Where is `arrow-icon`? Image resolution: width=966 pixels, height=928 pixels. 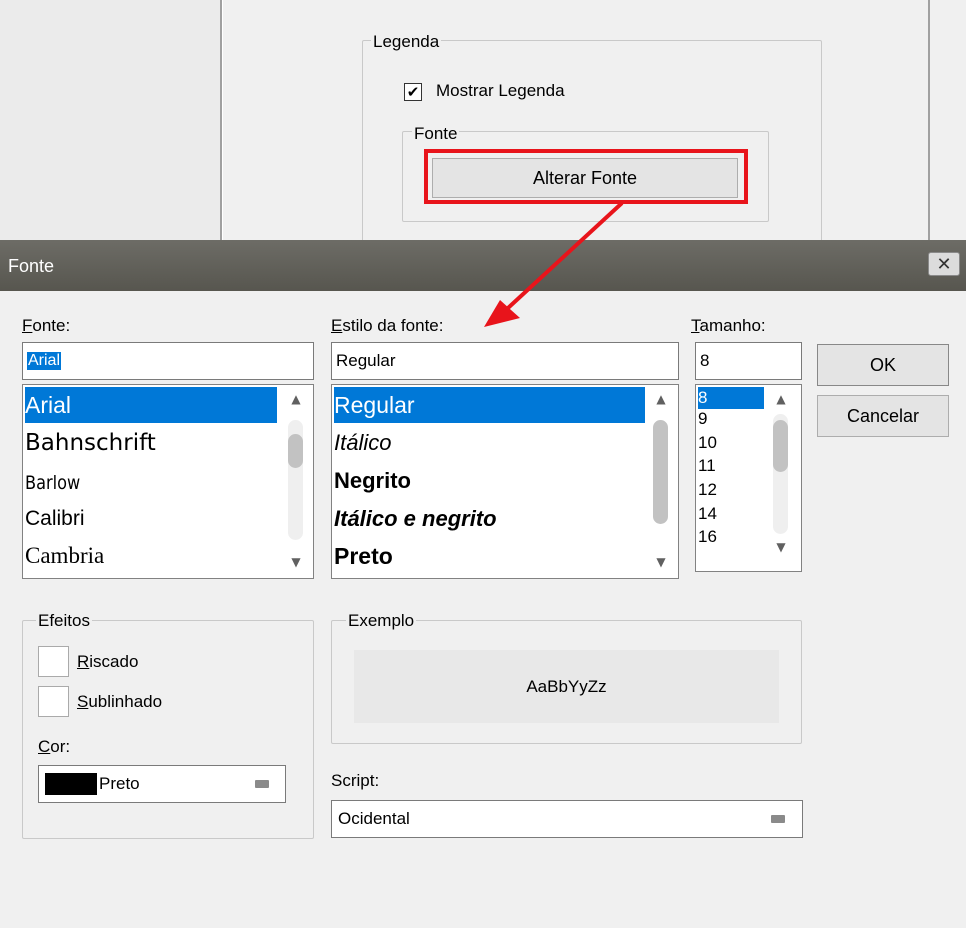 arrow-icon is located at coordinates (565, 255).